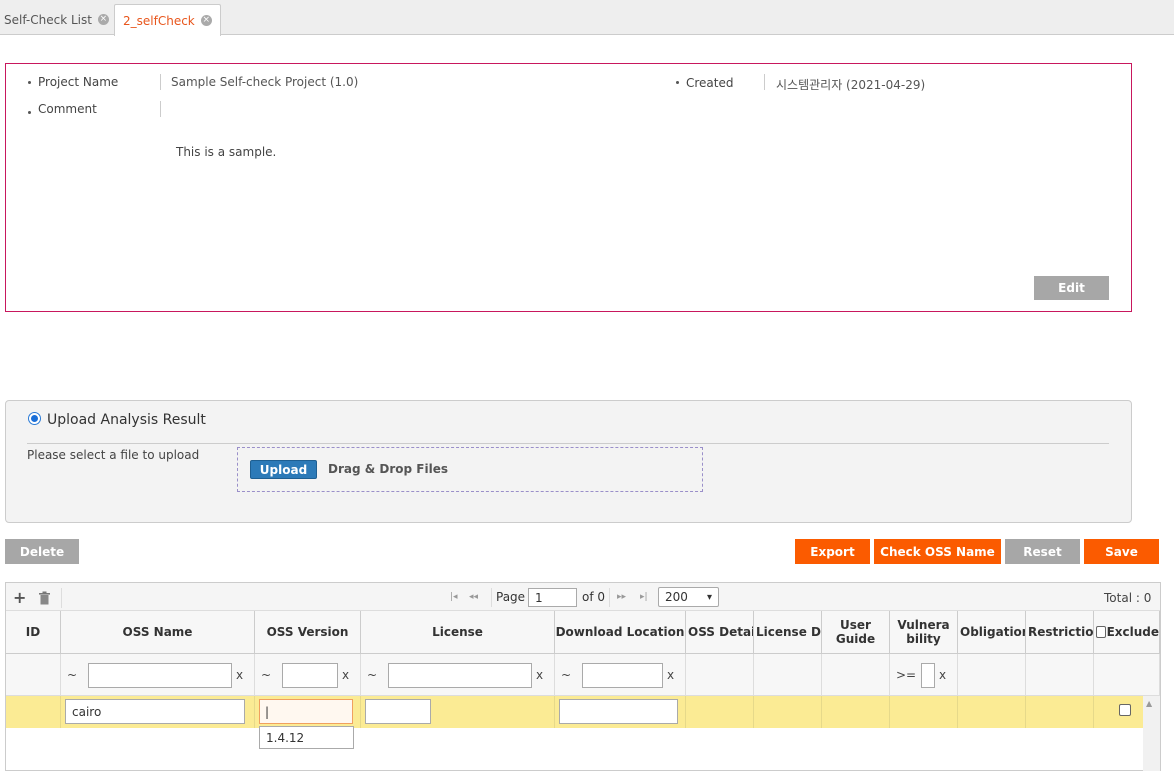  I want to click on next-page-icon: ▸▸, so click(621, 597).